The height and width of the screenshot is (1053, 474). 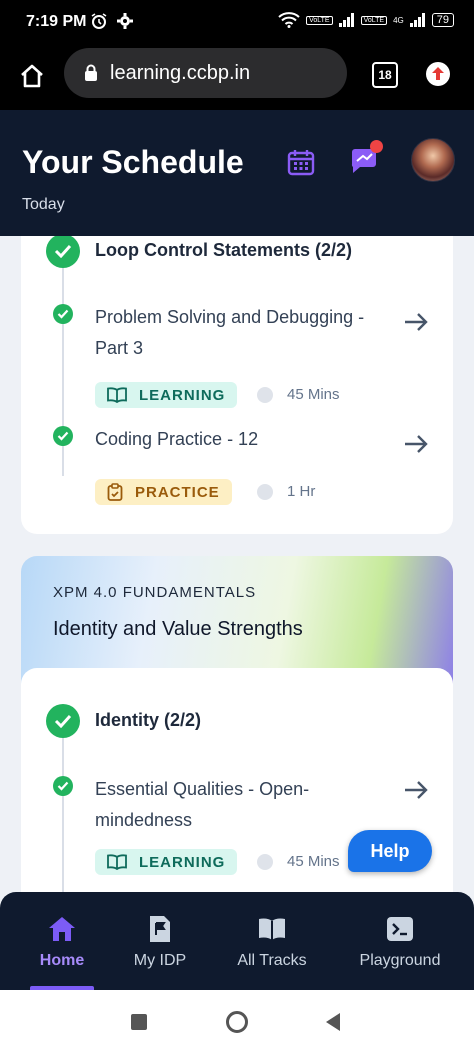 I want to click on home-button, so click(x=237, y=1022).